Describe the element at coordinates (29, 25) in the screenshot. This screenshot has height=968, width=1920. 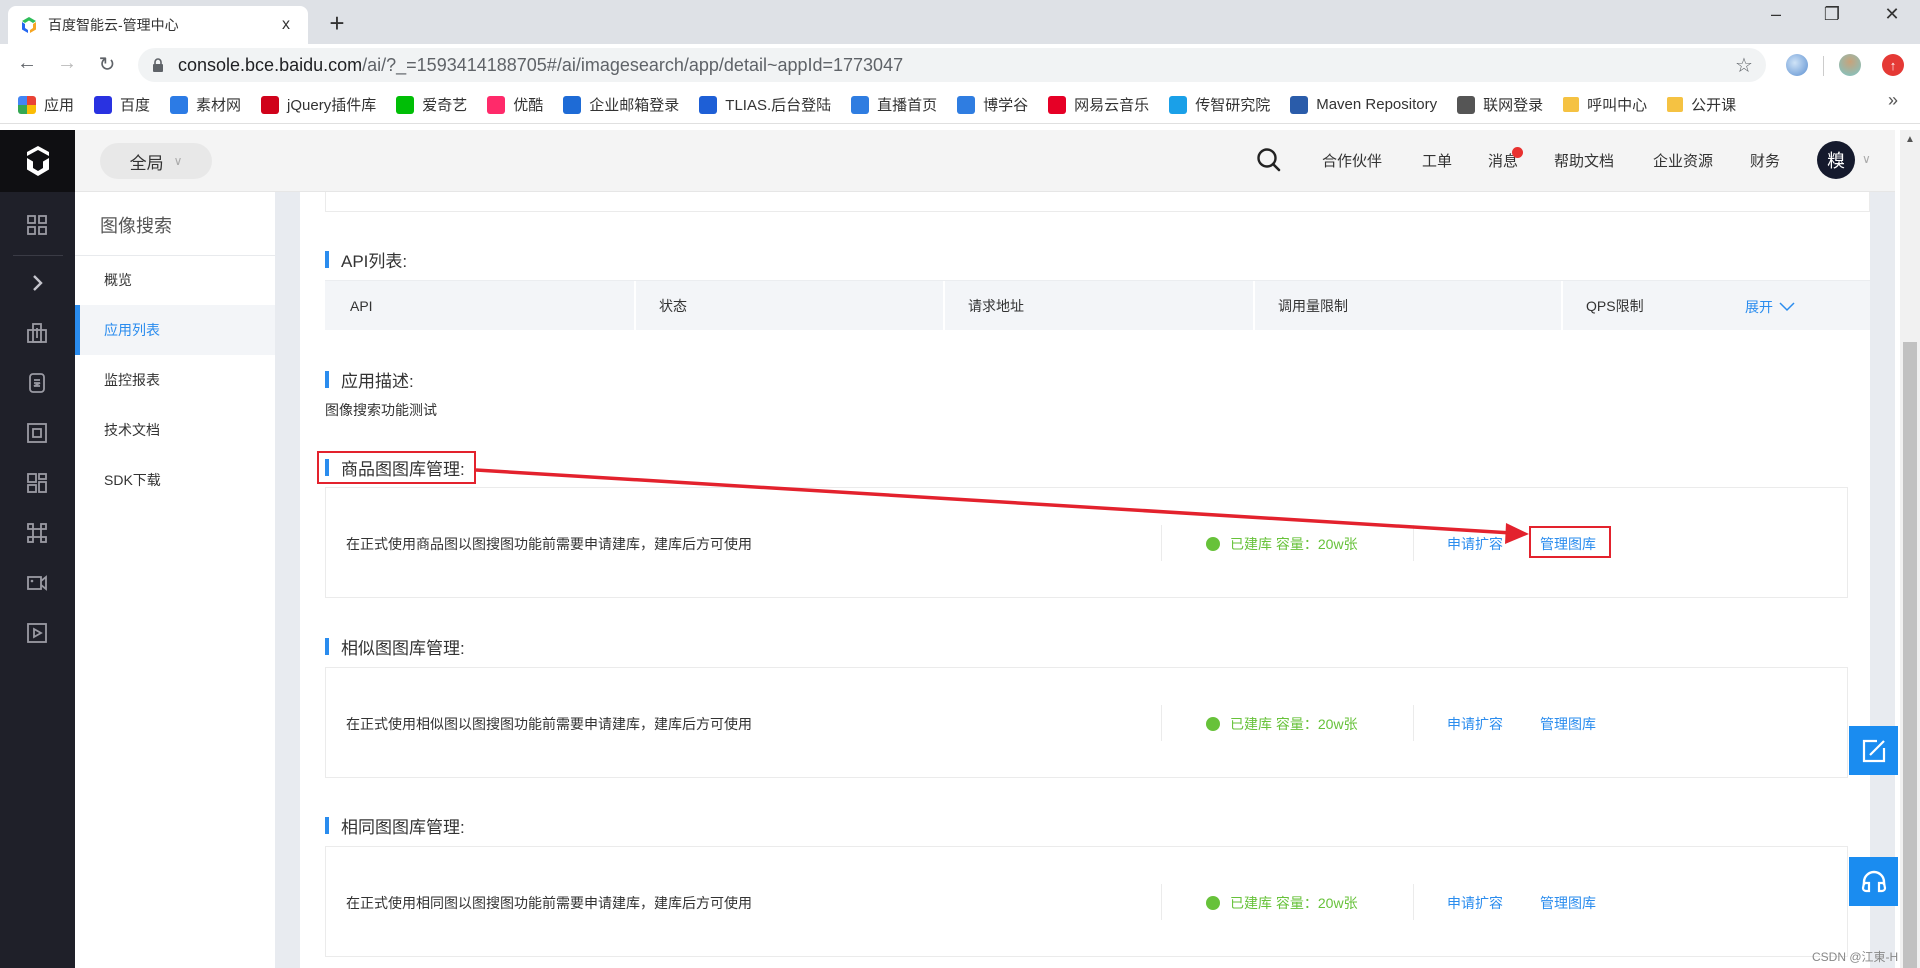
I see `baidu-cloud-favicon` at that location.